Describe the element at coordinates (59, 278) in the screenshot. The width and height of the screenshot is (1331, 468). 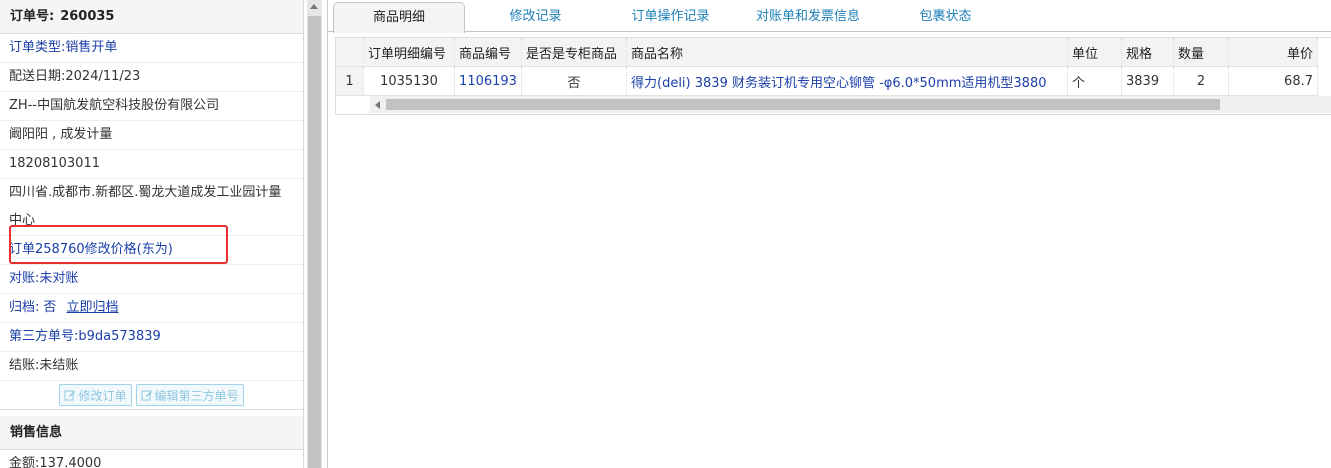
I see `reconciliation-value: 未对账` at that location.